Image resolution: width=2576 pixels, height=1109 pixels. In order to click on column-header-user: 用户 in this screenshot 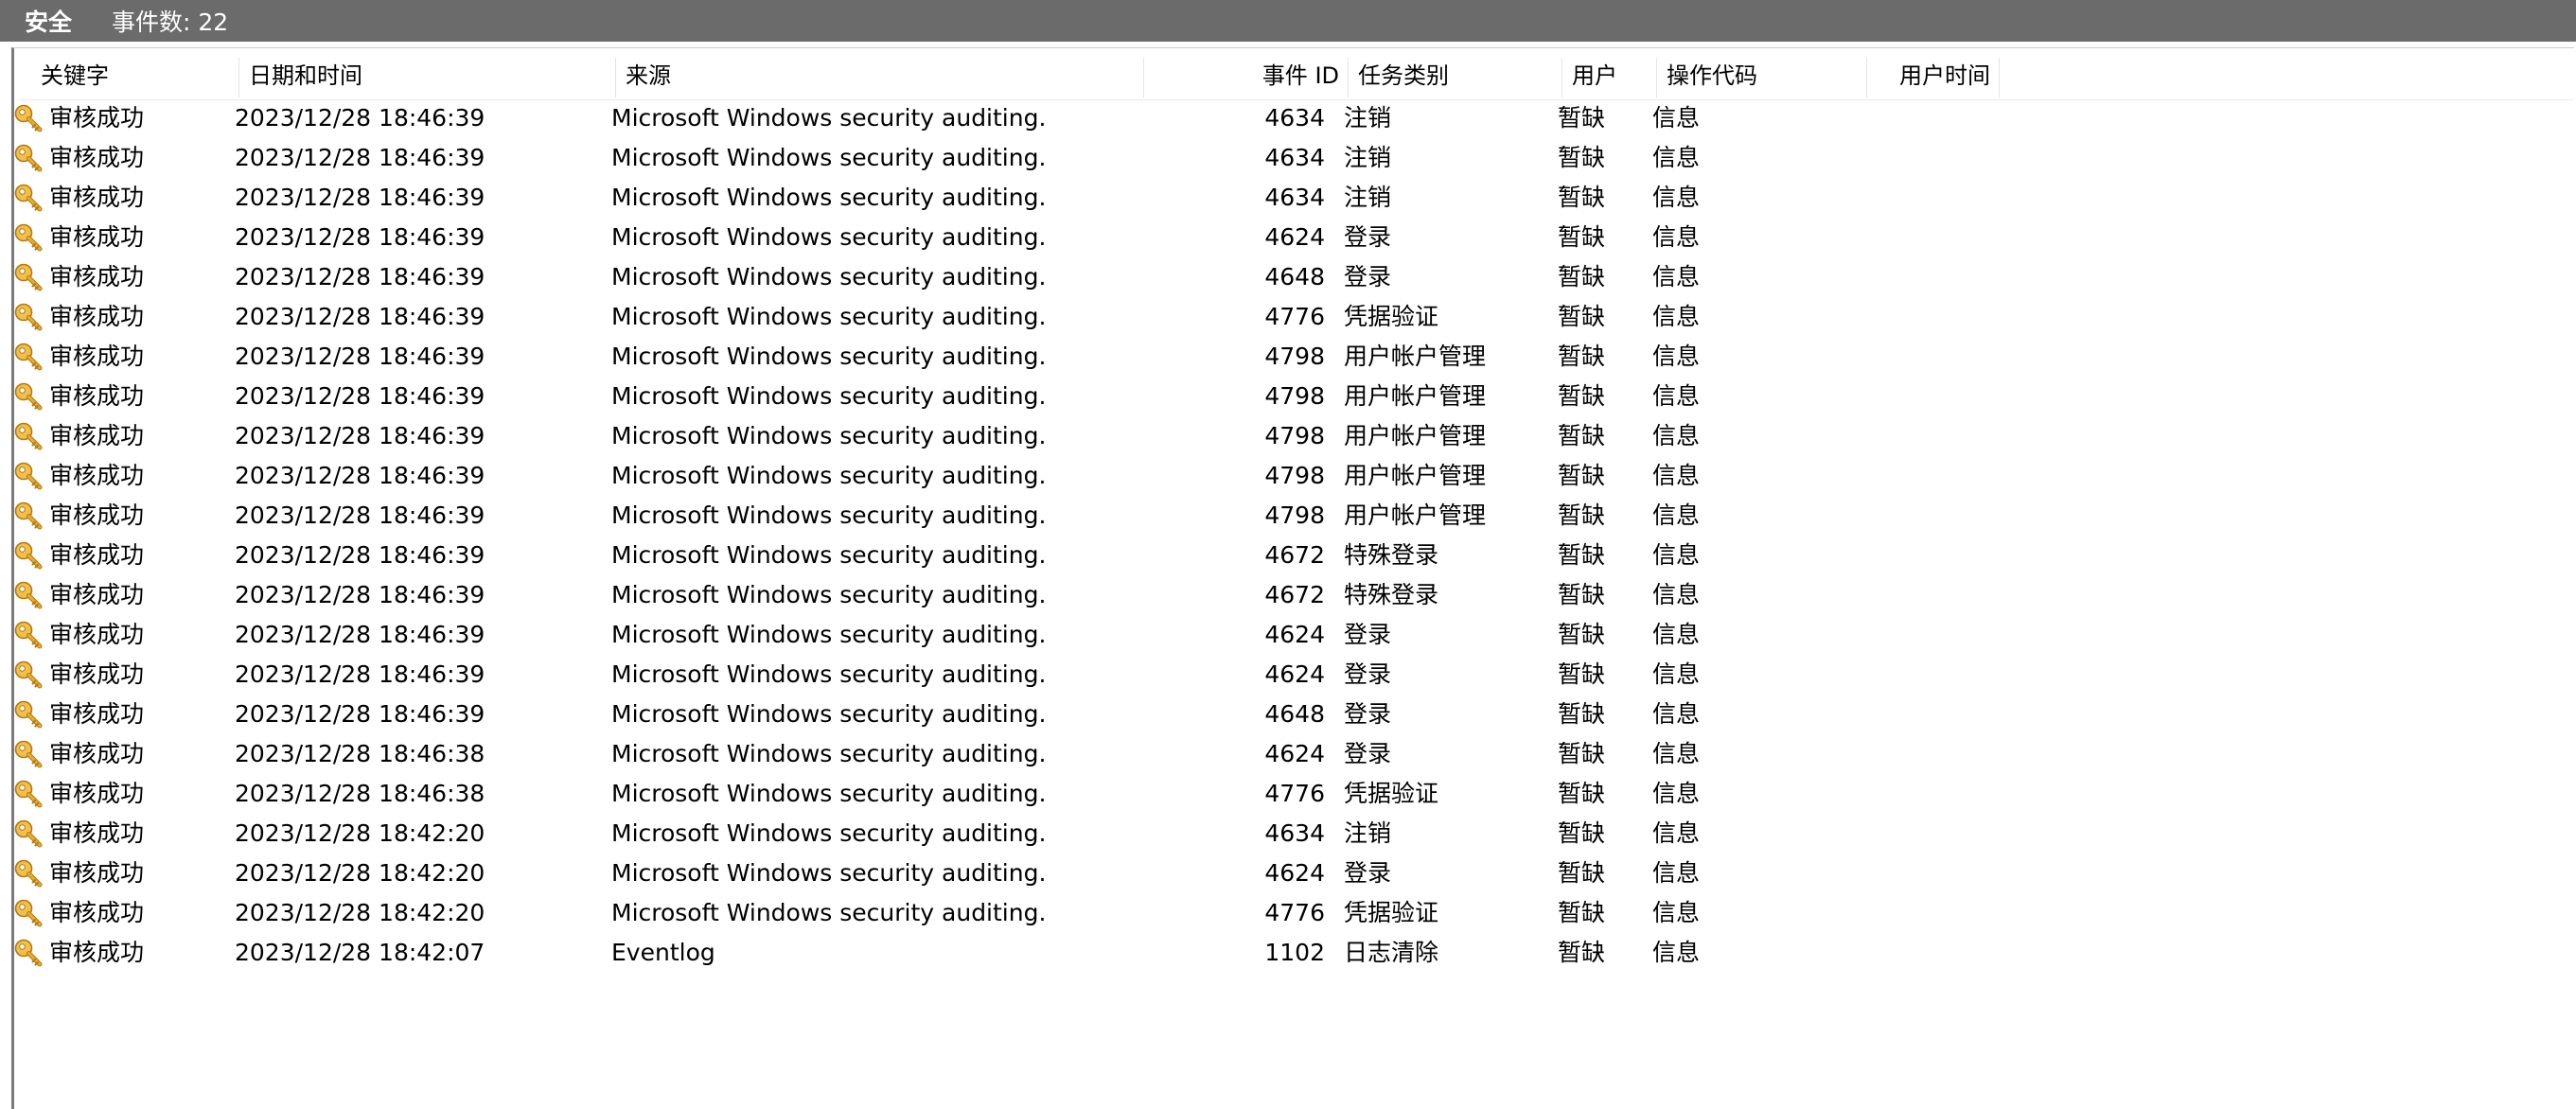, I will do `click(1609, 76)`.